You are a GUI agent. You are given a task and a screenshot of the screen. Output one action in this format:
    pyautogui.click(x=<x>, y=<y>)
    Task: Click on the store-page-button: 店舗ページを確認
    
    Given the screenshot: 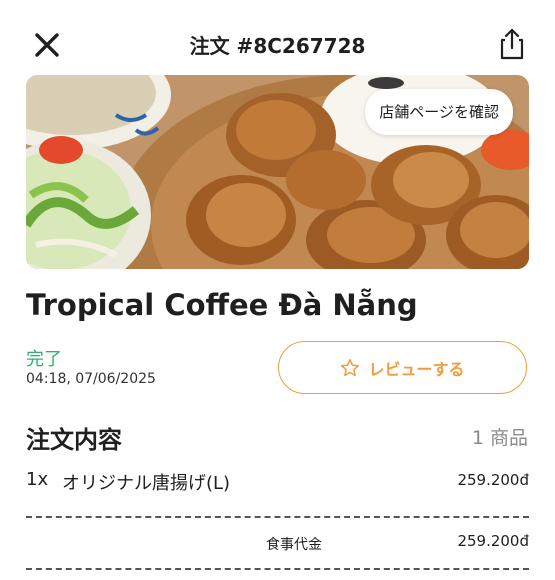 What is the action you would take?
    pyautogui.click(x=439, y=112)
    